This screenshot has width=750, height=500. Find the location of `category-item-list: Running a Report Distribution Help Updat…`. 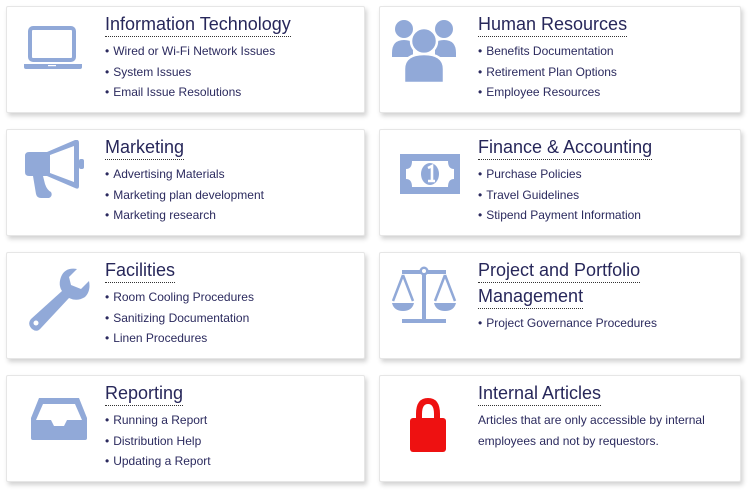

category-item-list: Running a Report Distribution Help Updat… is located at coordinates (230, 441).